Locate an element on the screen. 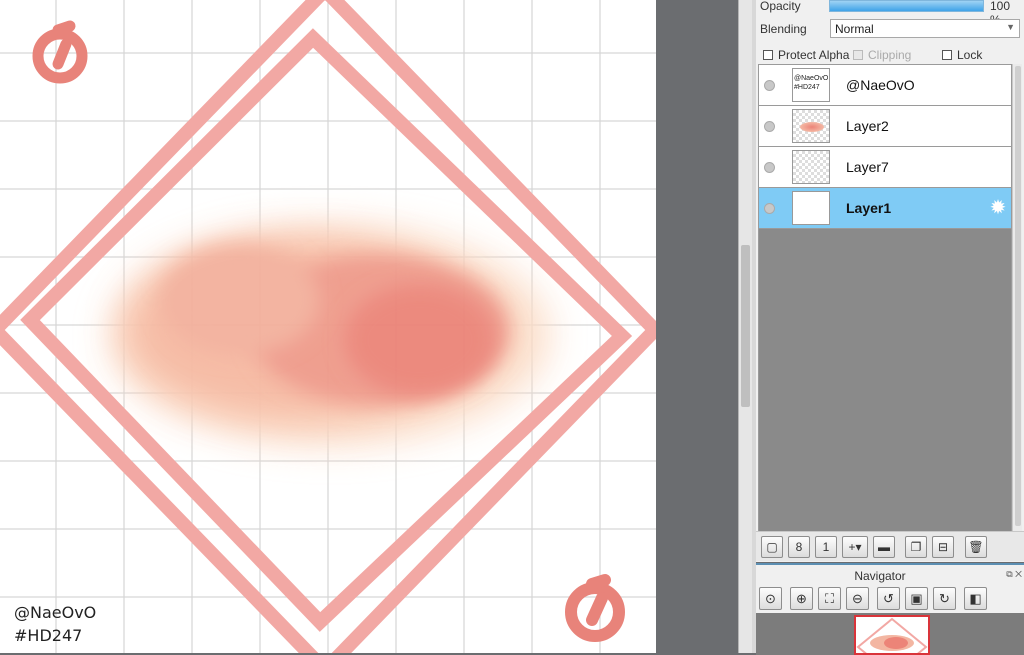 This screenshot has width=1024, height=655. clipping-label: Clipping is located at coordinates (890, 55).